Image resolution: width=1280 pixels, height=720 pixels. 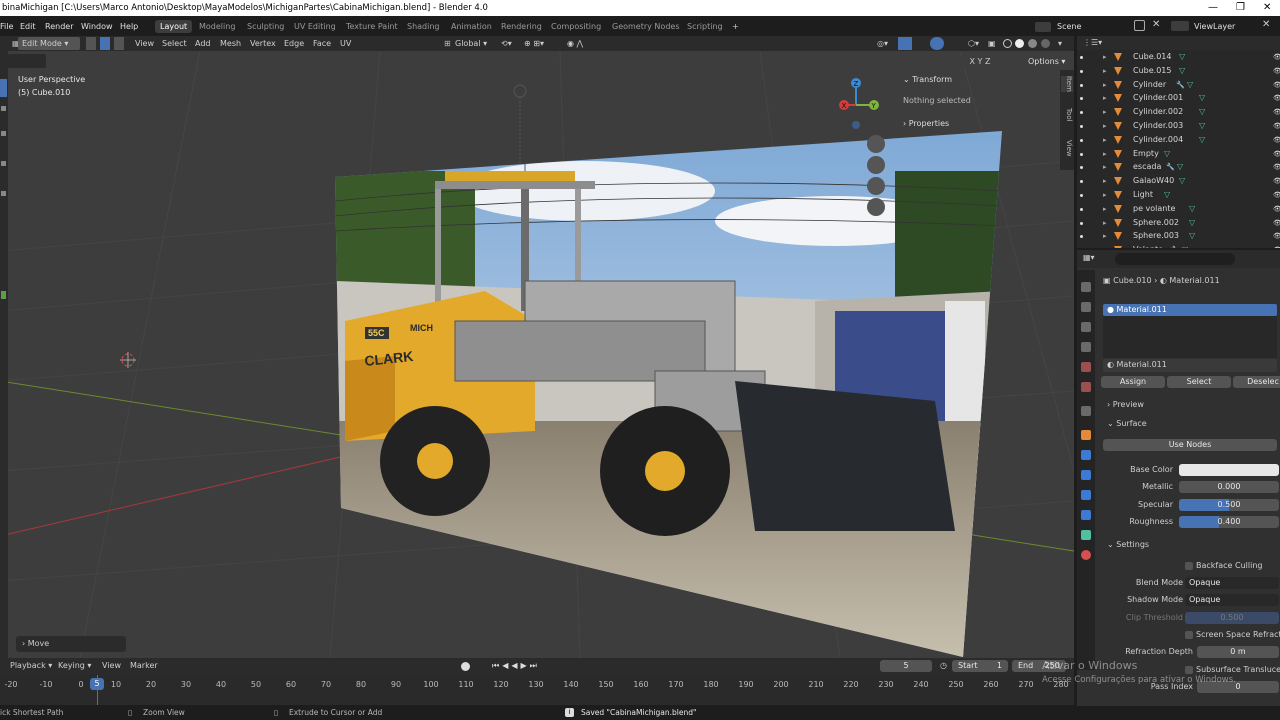 What do you see at coordinates (1019, 43) in the screenshot?
I see `solid-shading-icon` at bounding box center [1019, 43].